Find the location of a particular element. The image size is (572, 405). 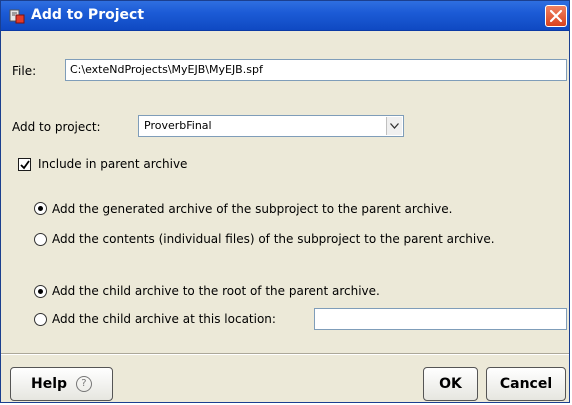

button-divider is located at coordinates (285, 354).